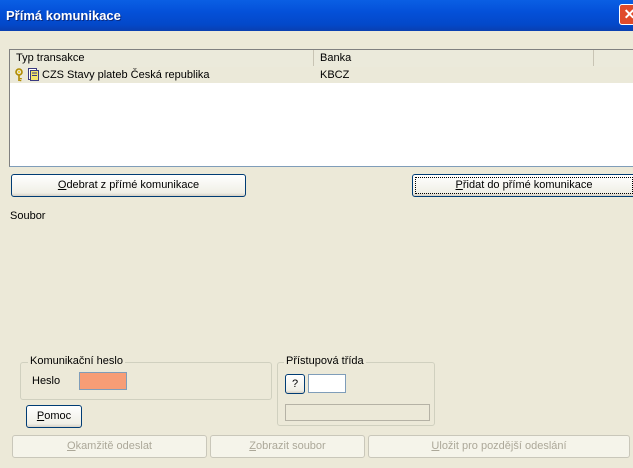  I want to click on window-title: Přímá komunikace, so click(63, 15).